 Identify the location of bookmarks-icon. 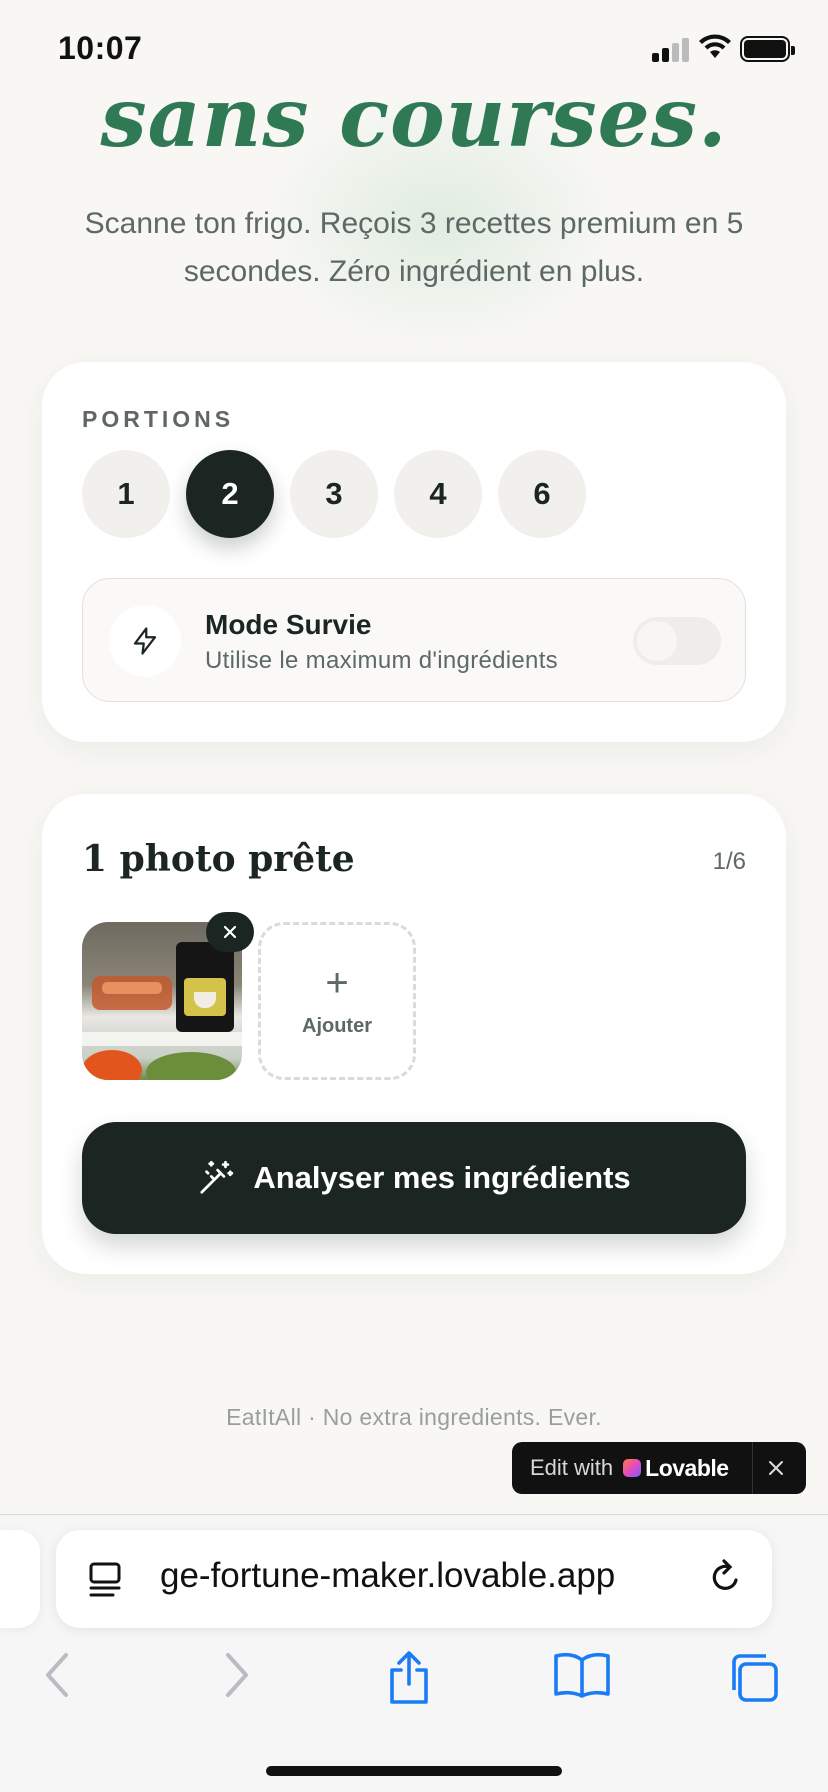
(582, 1675).